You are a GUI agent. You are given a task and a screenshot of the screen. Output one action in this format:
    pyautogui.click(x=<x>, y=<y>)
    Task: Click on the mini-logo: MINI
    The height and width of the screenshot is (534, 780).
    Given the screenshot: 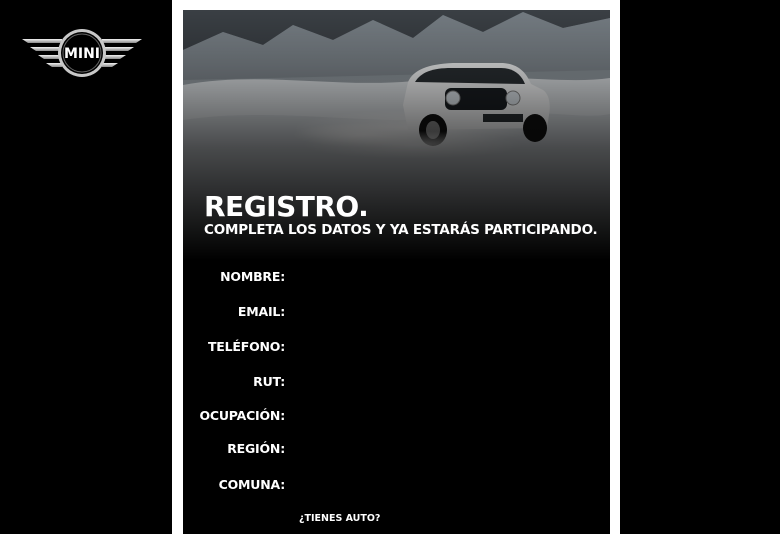 What is the action you would take?
    pyautogui.click(x=82, y=55)
    